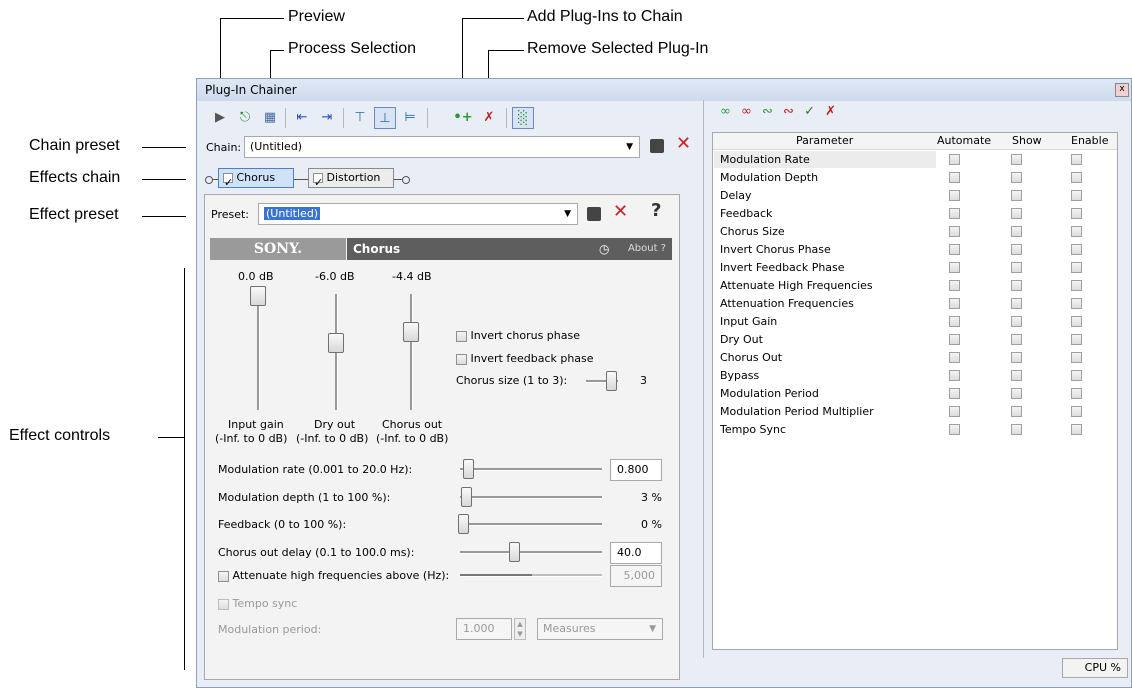  Describe the element at coordinates (336, 343) in the screenshot. I see `dry-out-fader` at that location.